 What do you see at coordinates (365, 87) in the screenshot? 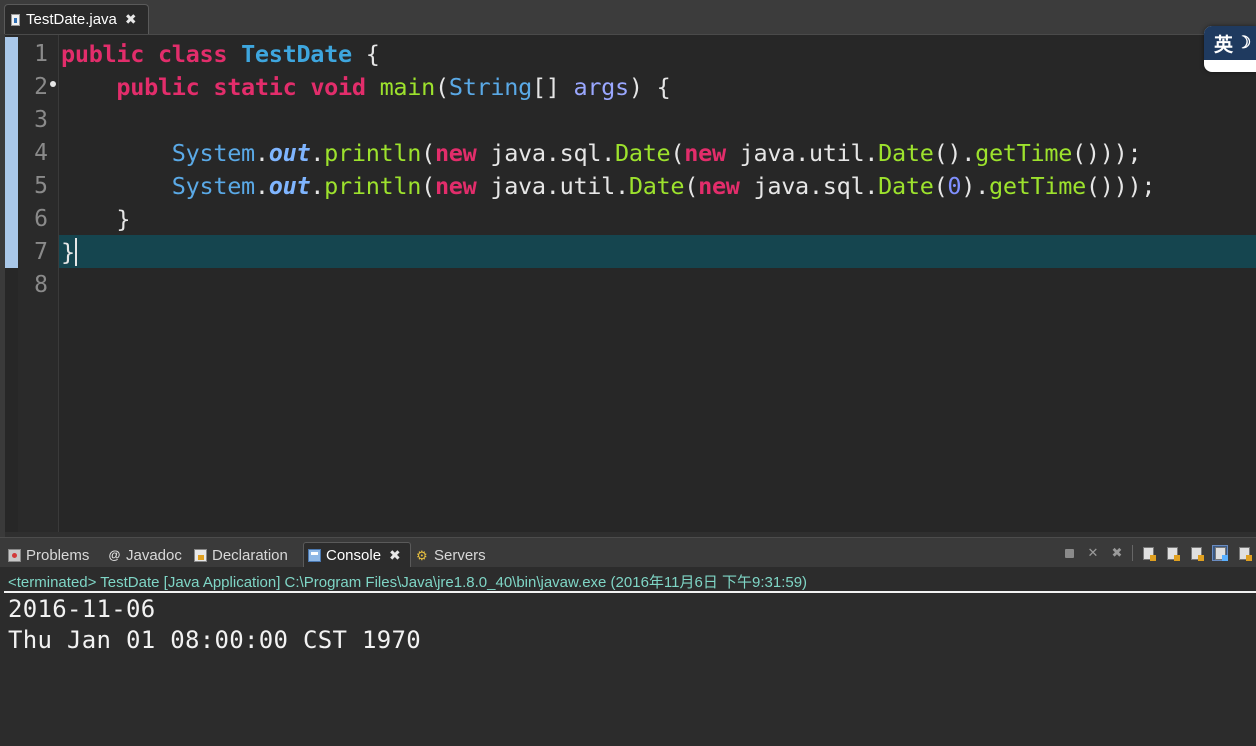
I see `code-line-2: public static void main(String[] args) {` at bounding box center [365, 87].